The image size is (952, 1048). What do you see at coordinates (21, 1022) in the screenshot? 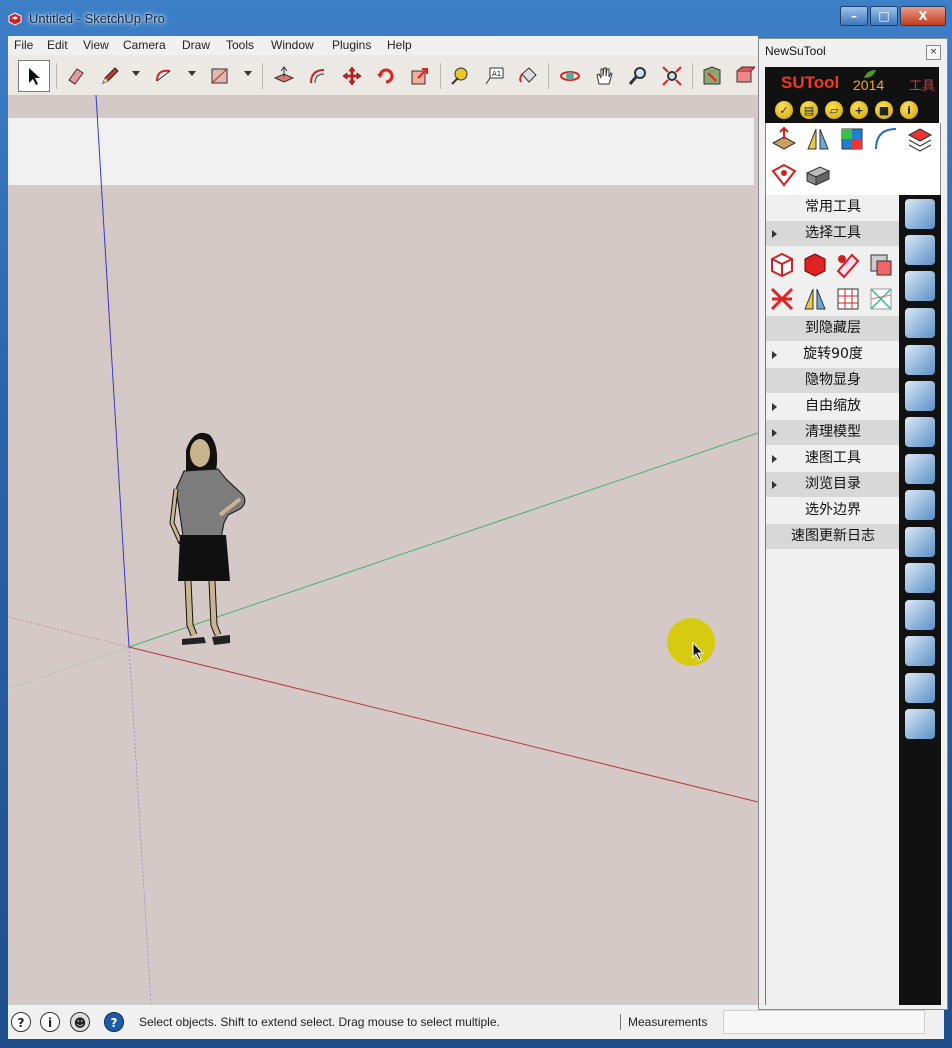
I see `geo-location-icon: ?` at bounding box center [21, 1022].